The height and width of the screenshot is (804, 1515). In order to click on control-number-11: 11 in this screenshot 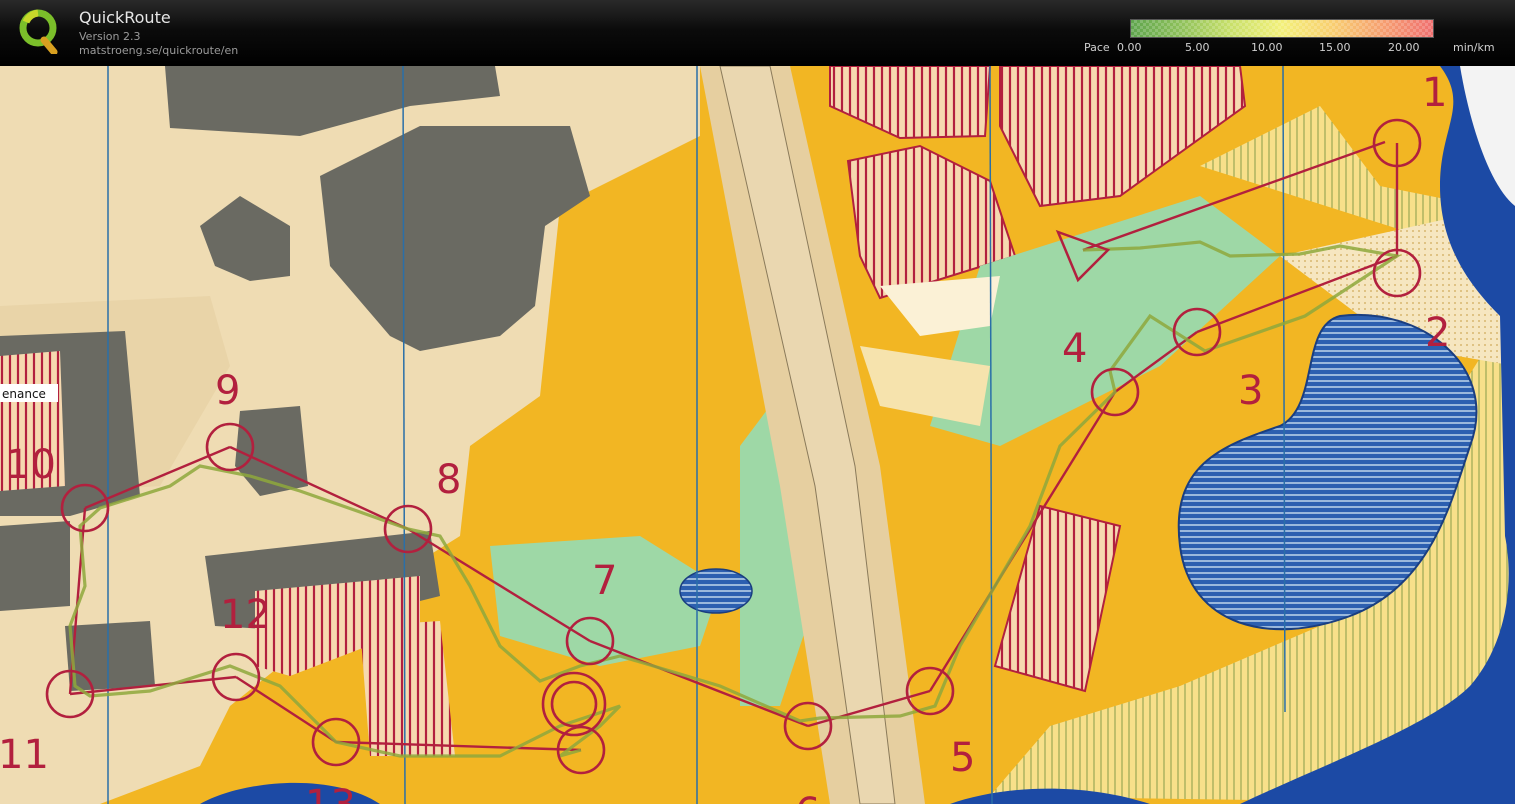, I will do `click(24, 755)`.